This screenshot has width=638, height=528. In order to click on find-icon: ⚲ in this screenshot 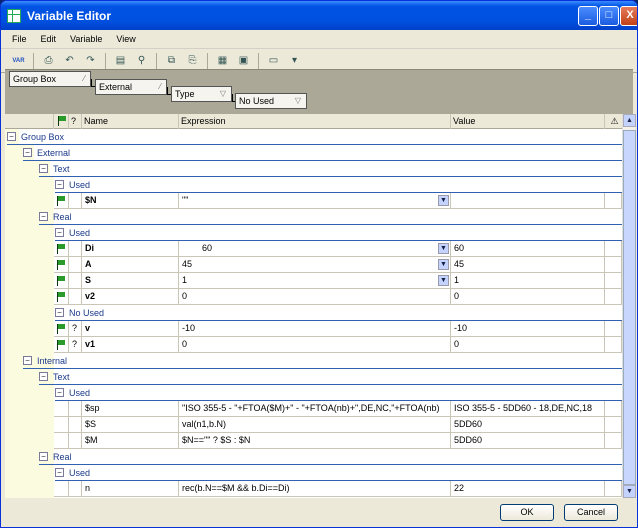, I will do `click(141, 61)`.